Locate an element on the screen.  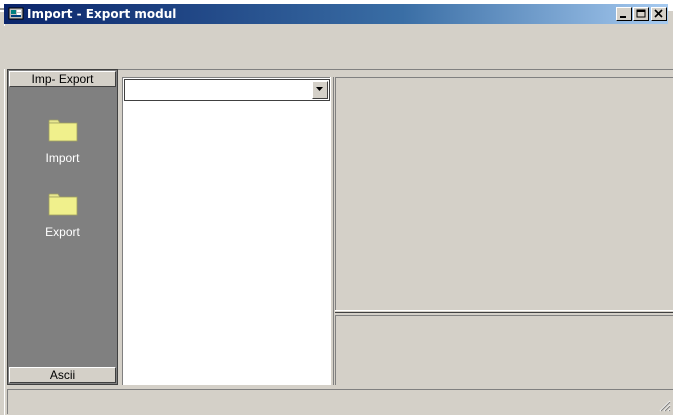
outlook-item-label: Import is located at coordinates (62, 158).